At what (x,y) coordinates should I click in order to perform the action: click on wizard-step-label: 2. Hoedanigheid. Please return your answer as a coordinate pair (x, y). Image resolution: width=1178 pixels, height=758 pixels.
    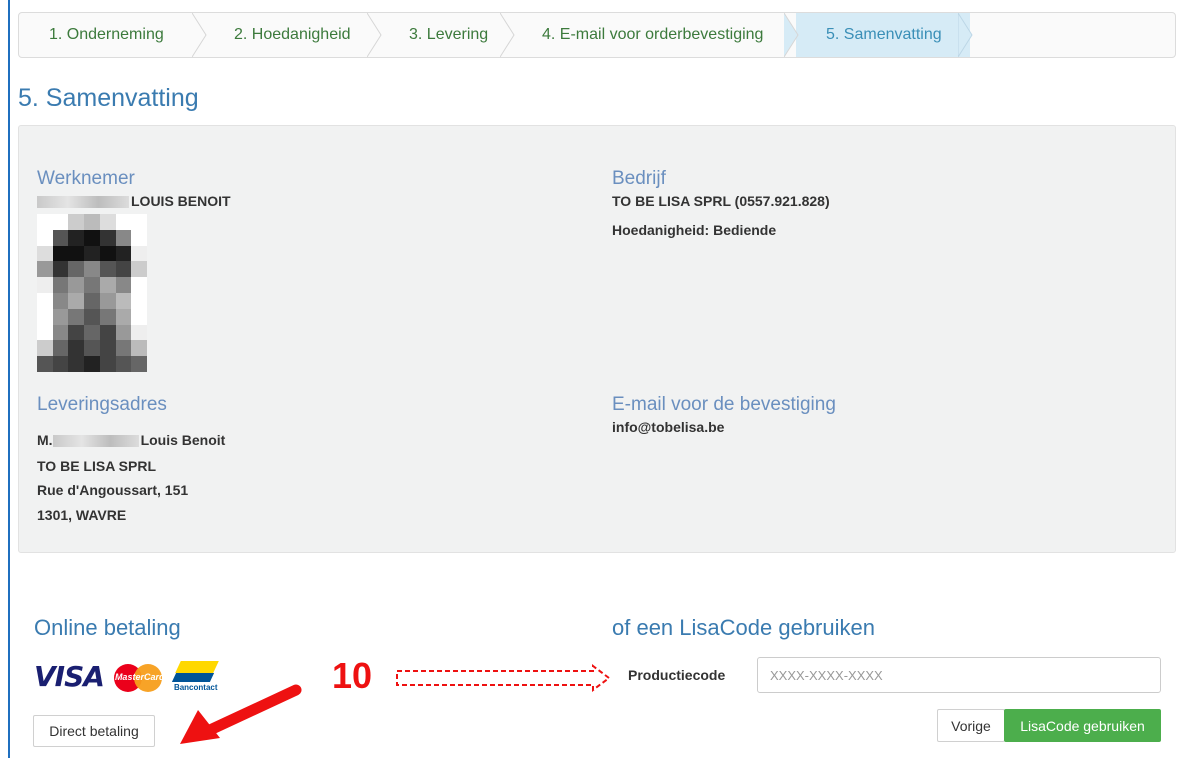
    Looking at the image, I should click on (292, 34).